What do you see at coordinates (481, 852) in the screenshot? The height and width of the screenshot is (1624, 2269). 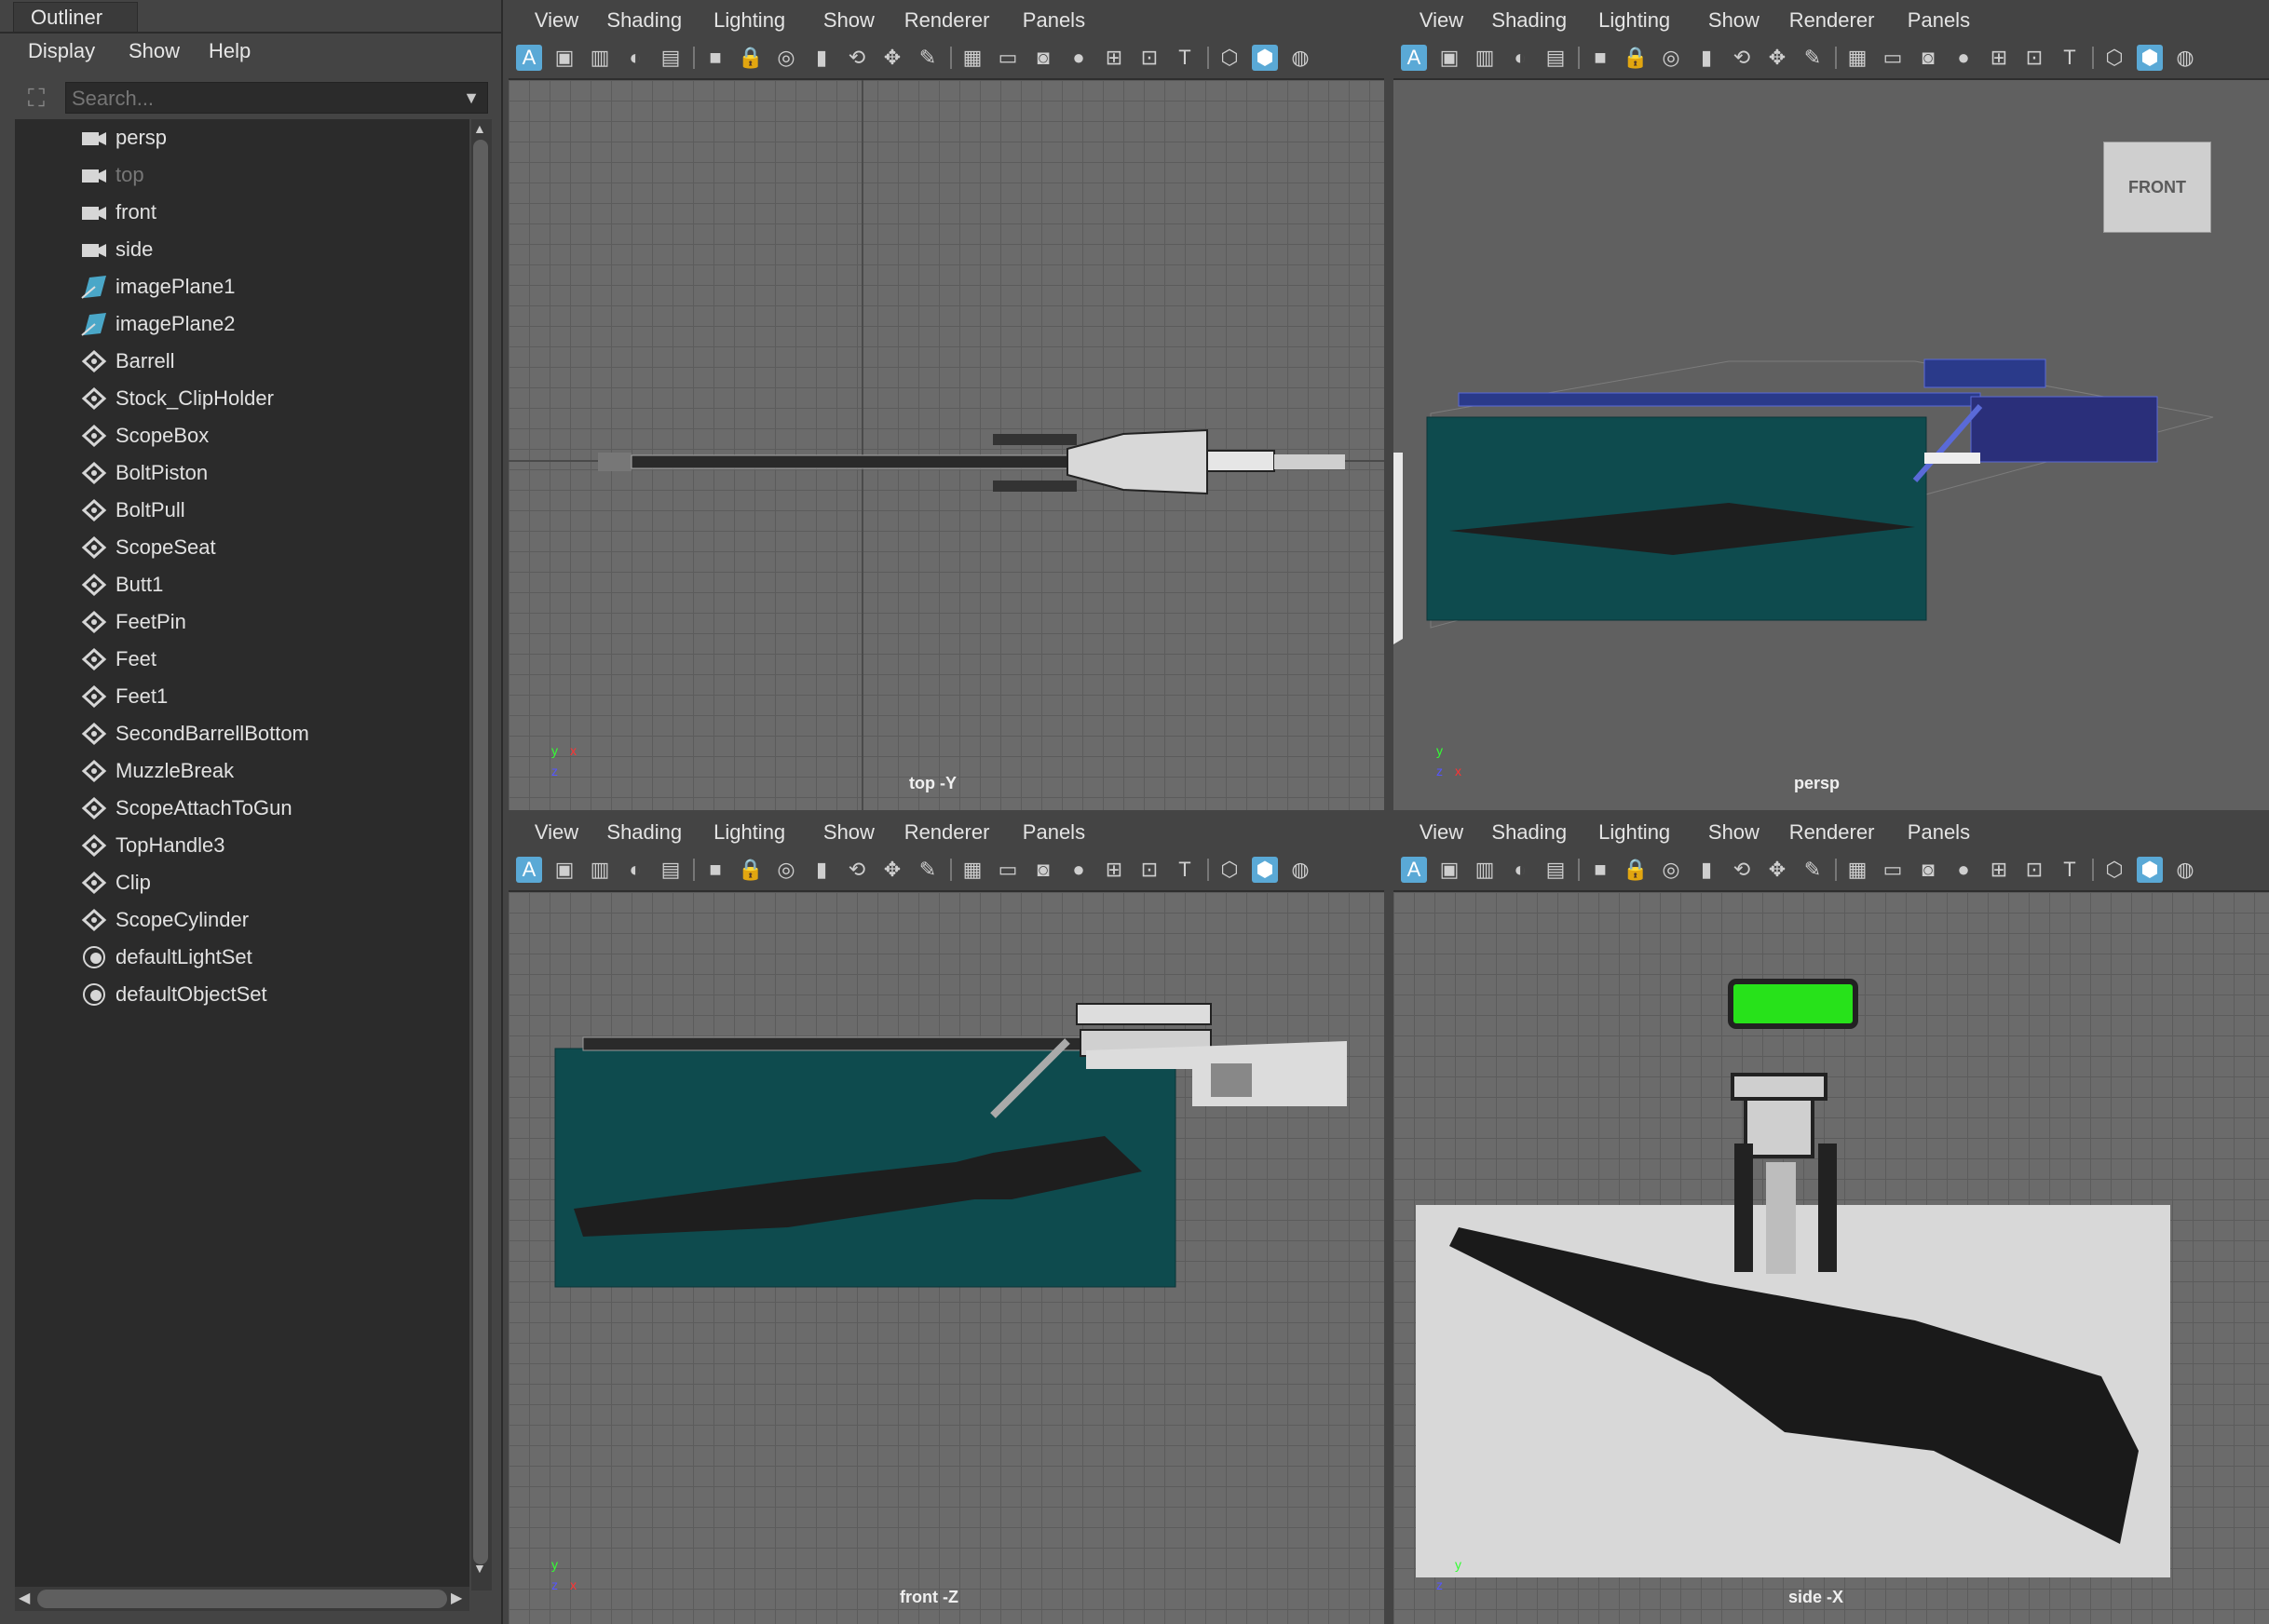 I see `vertical-scroll-thumb` at bounding box center [481, 852].